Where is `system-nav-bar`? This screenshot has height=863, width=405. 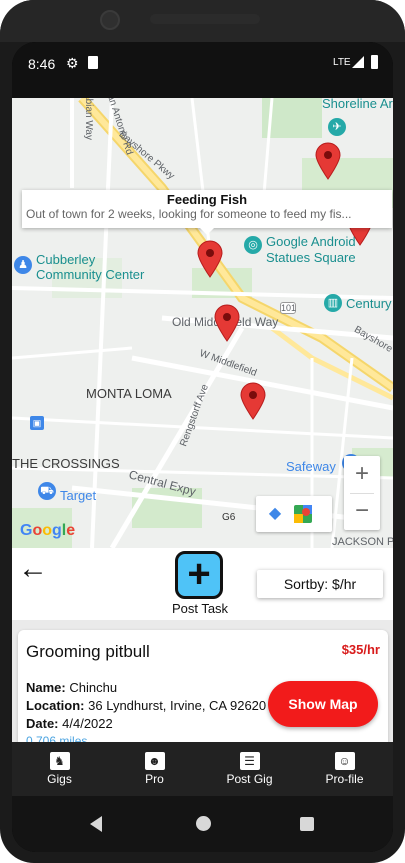 system-nav-bar is located at coordinates (202, 824).